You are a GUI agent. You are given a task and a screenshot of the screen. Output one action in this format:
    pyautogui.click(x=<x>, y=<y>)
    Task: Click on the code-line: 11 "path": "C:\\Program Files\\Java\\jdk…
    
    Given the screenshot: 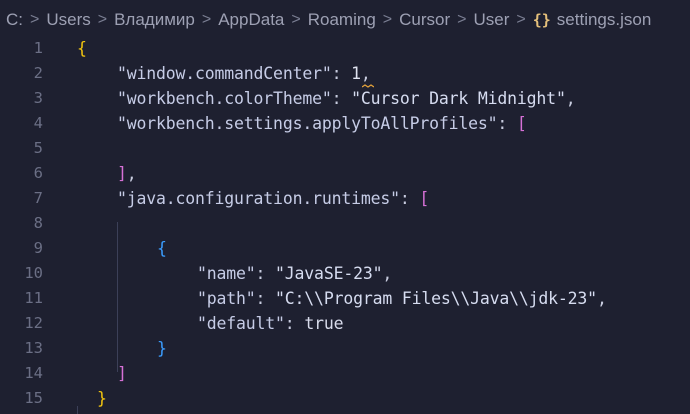 What is the action you would take?
    pyautogui.click(x=345, y=298)
    